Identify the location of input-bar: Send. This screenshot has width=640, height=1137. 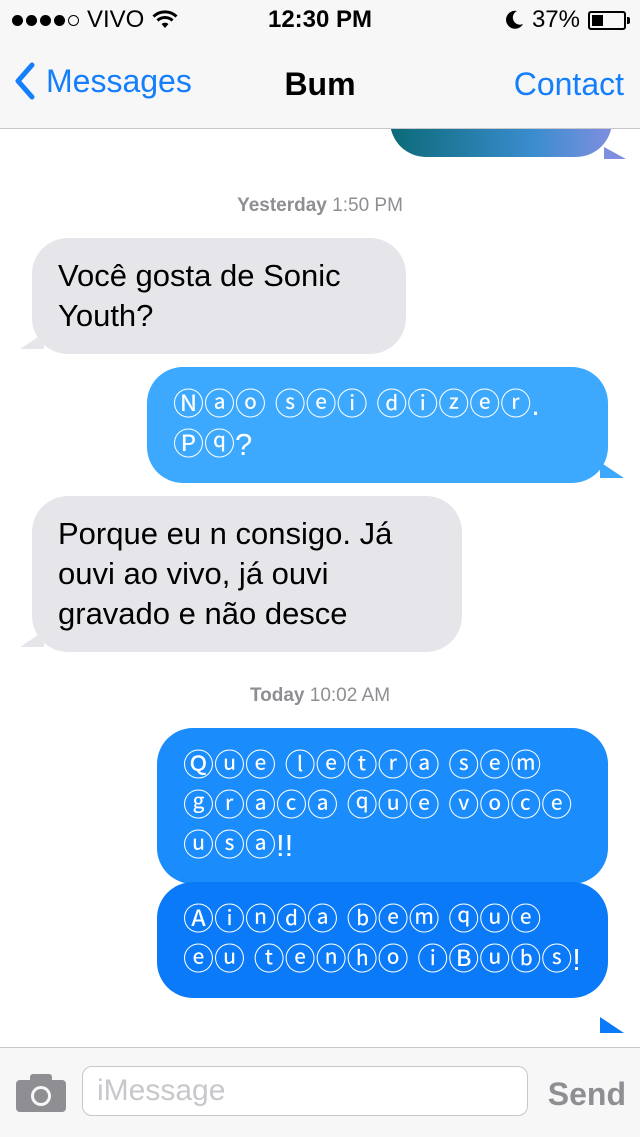
(320, 1092).